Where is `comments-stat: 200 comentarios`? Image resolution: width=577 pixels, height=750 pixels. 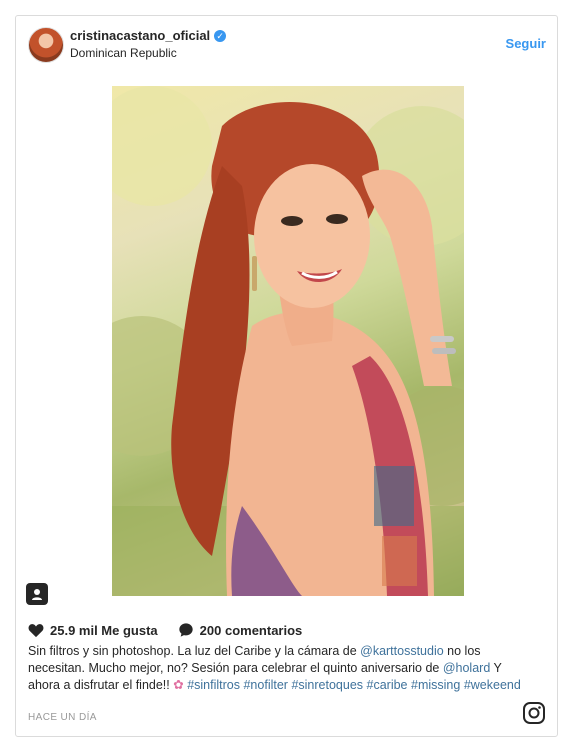
comments-stat: 200 comentarios is located at coordinates (240, 630).